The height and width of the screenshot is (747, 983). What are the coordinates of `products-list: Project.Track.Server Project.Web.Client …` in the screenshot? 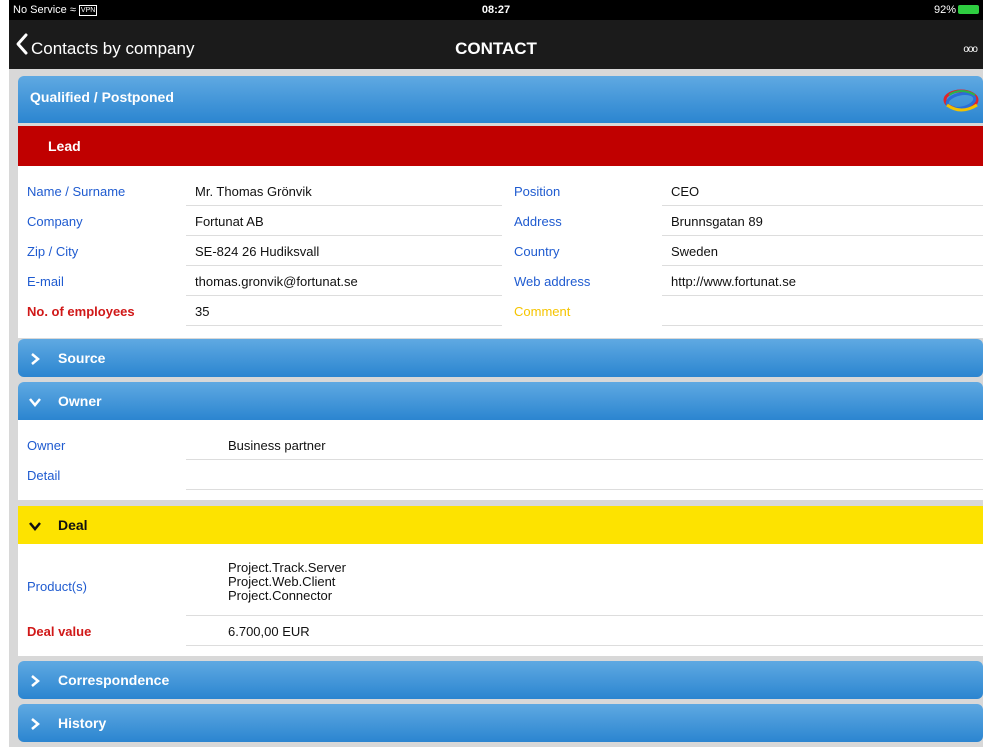 It's located at (287, 582).